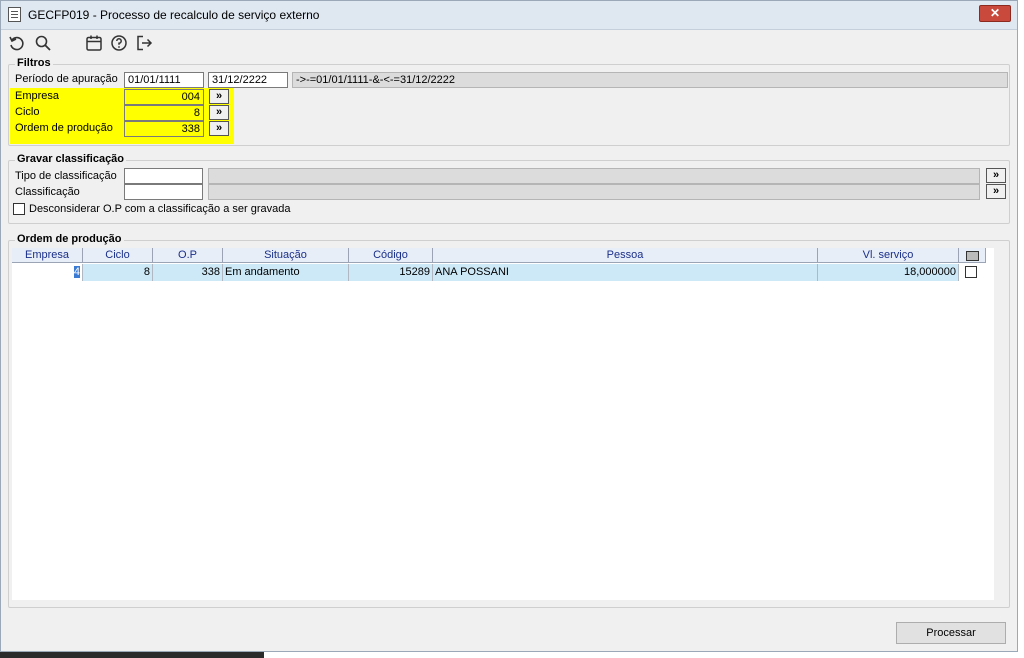  What do you see at coordinates (66, 176) in the screenshot?
I see `tipo-classificacao-label: Tipo de classificação` at bounding box center [66, 176].